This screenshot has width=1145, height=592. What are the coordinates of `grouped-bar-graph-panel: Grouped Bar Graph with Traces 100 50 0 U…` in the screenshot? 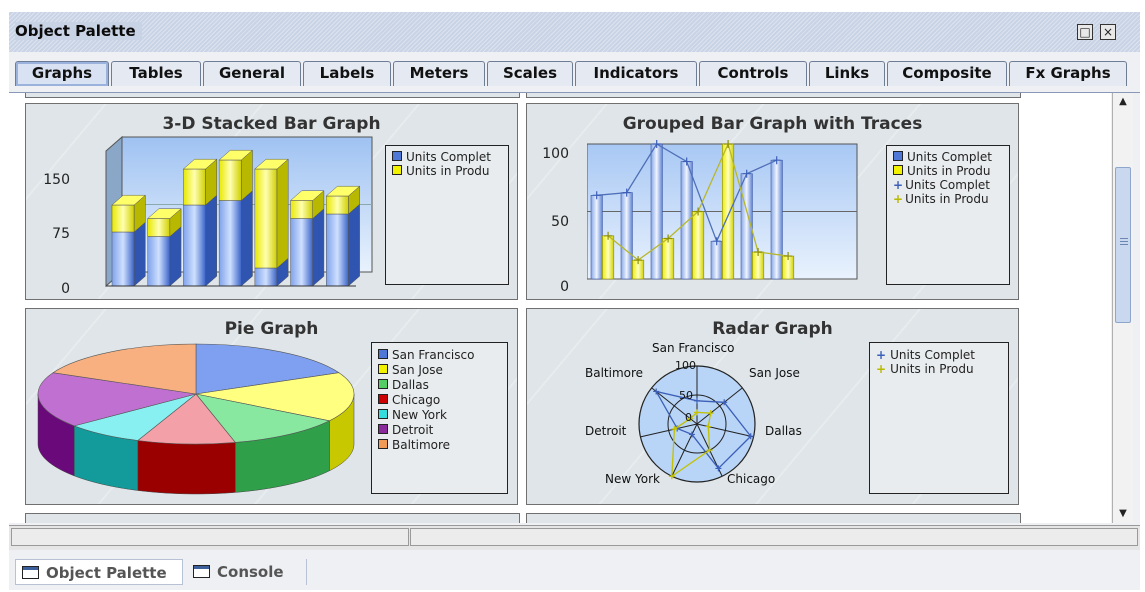 It's located at (772, 201).